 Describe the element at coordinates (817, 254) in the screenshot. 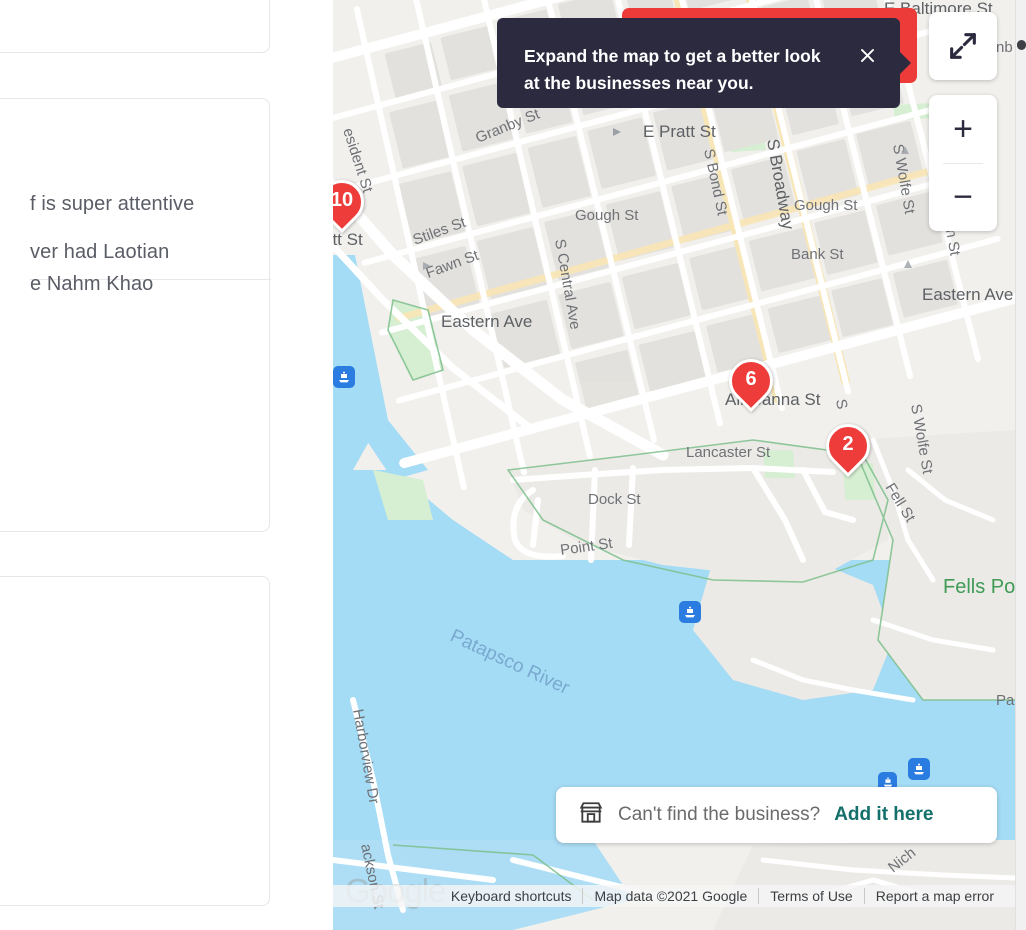

I see `map-street-label: Bank St` at that location.